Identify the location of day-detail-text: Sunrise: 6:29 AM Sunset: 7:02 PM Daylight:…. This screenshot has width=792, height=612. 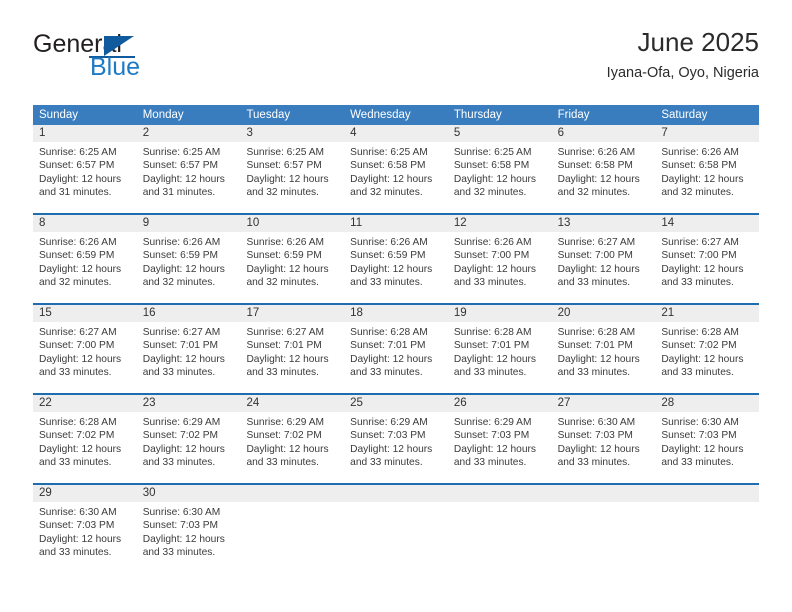
(189, 441).